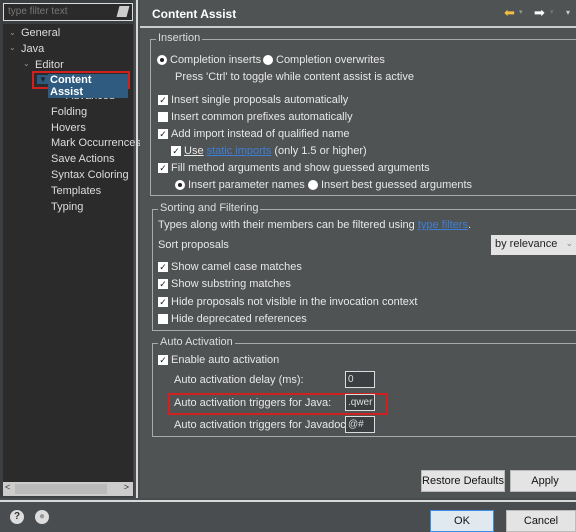 The width and height of the screenshot is (576, 532). Describe the element at coordinates (236, 267) in the screenshot. I see `checkbox-label: Show camel case matches` at that location.